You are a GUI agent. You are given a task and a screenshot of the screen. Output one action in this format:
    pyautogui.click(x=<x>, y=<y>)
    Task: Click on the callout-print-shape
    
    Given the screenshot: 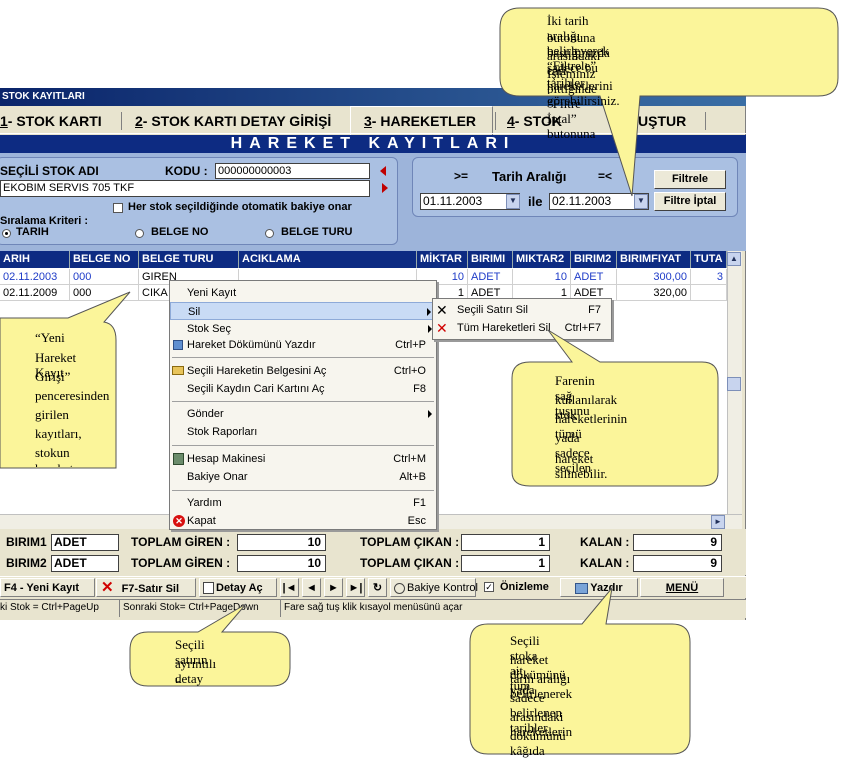 What is the action you would take?
    pyautogui.click(x=580, y=670)
    